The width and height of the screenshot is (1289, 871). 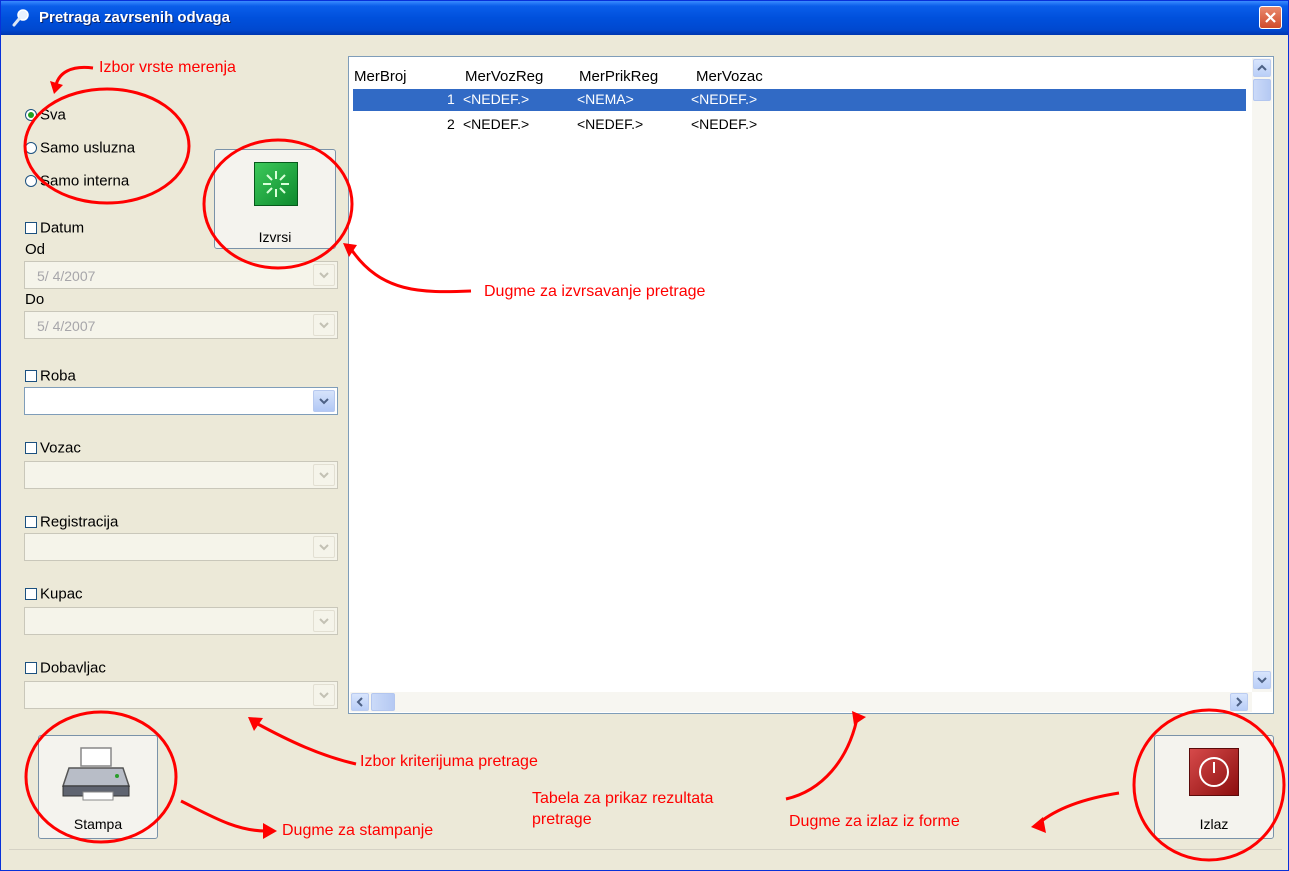 I want to click on annotation-execute: Dugme za izvrsavanje pretrage, so click(x=595, y=291).